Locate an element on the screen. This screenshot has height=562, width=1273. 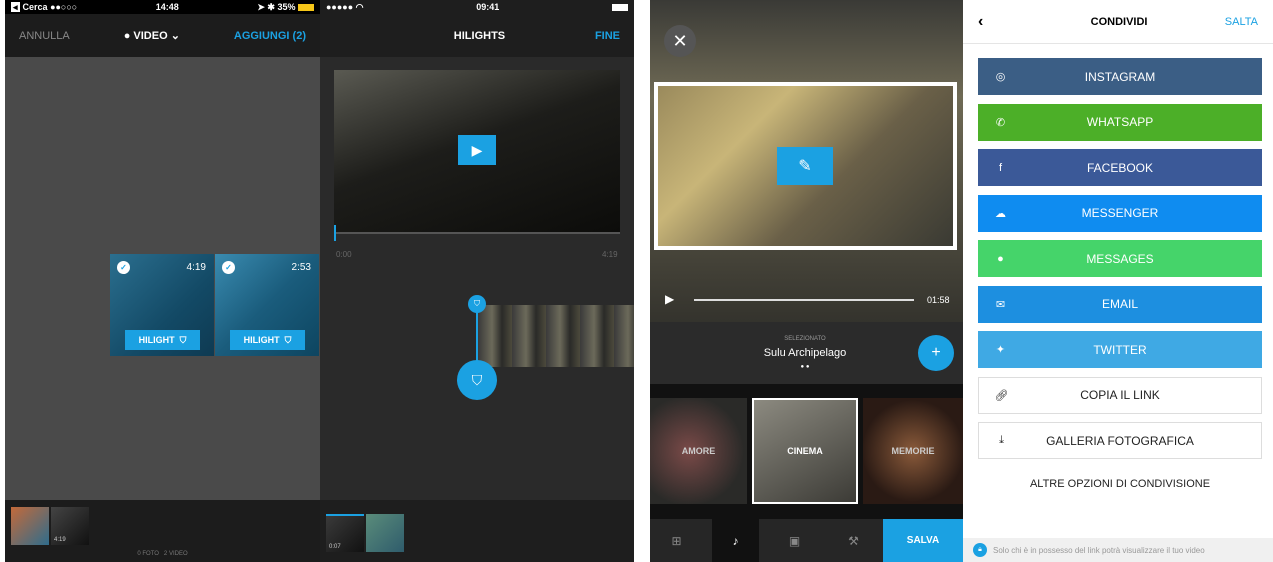
screen-title: HILIGHTS is located at coordinates (479, 35).